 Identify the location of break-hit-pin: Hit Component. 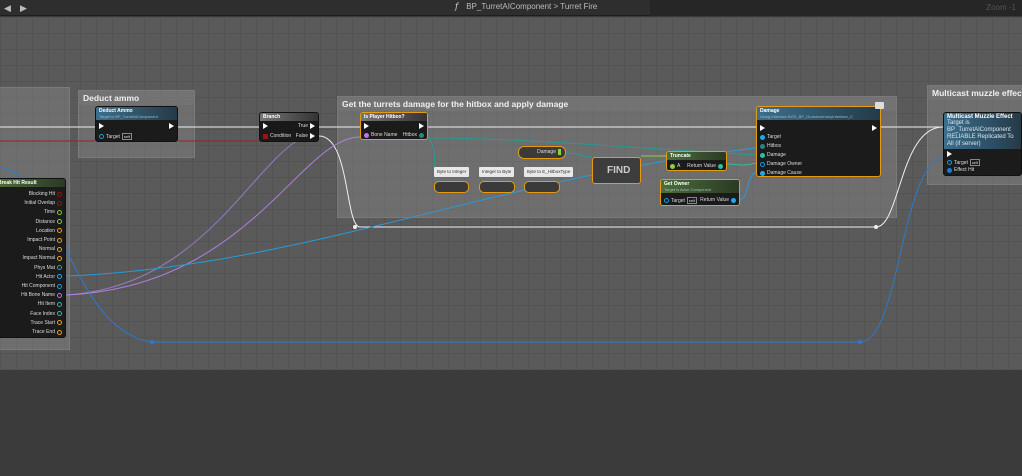
(42, 286).